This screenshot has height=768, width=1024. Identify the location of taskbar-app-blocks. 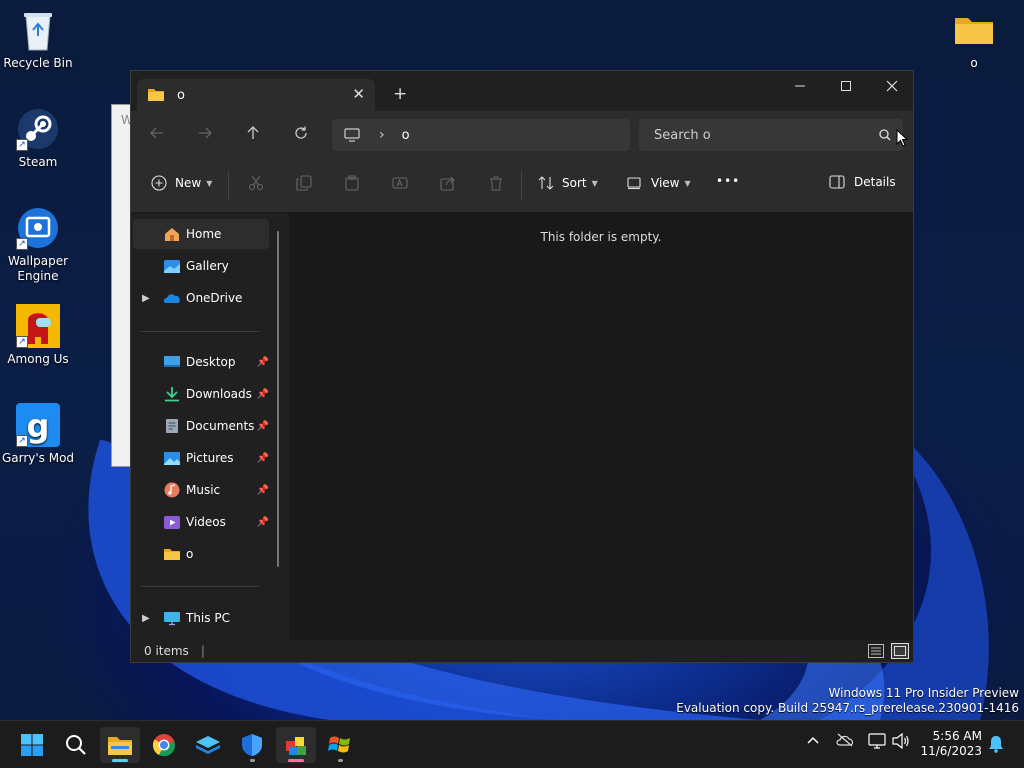
(296, 745).